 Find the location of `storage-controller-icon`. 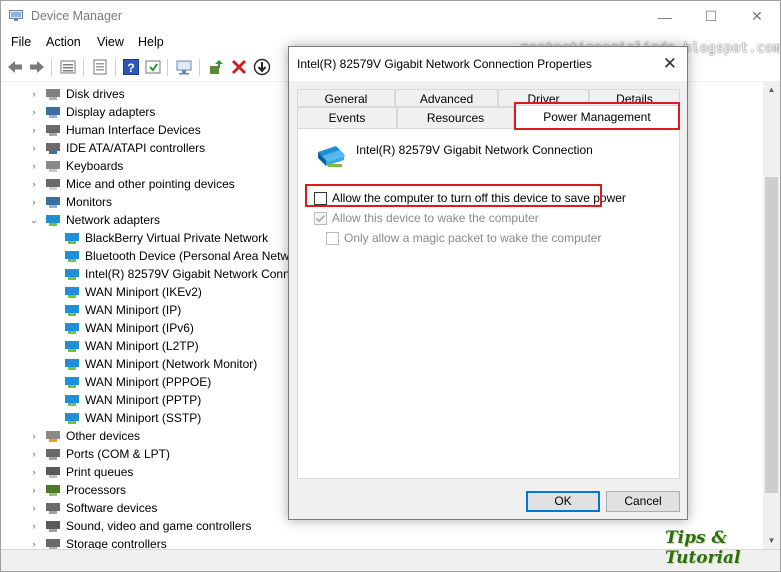

storage-controller-icon is located at coordinates (53, 544).